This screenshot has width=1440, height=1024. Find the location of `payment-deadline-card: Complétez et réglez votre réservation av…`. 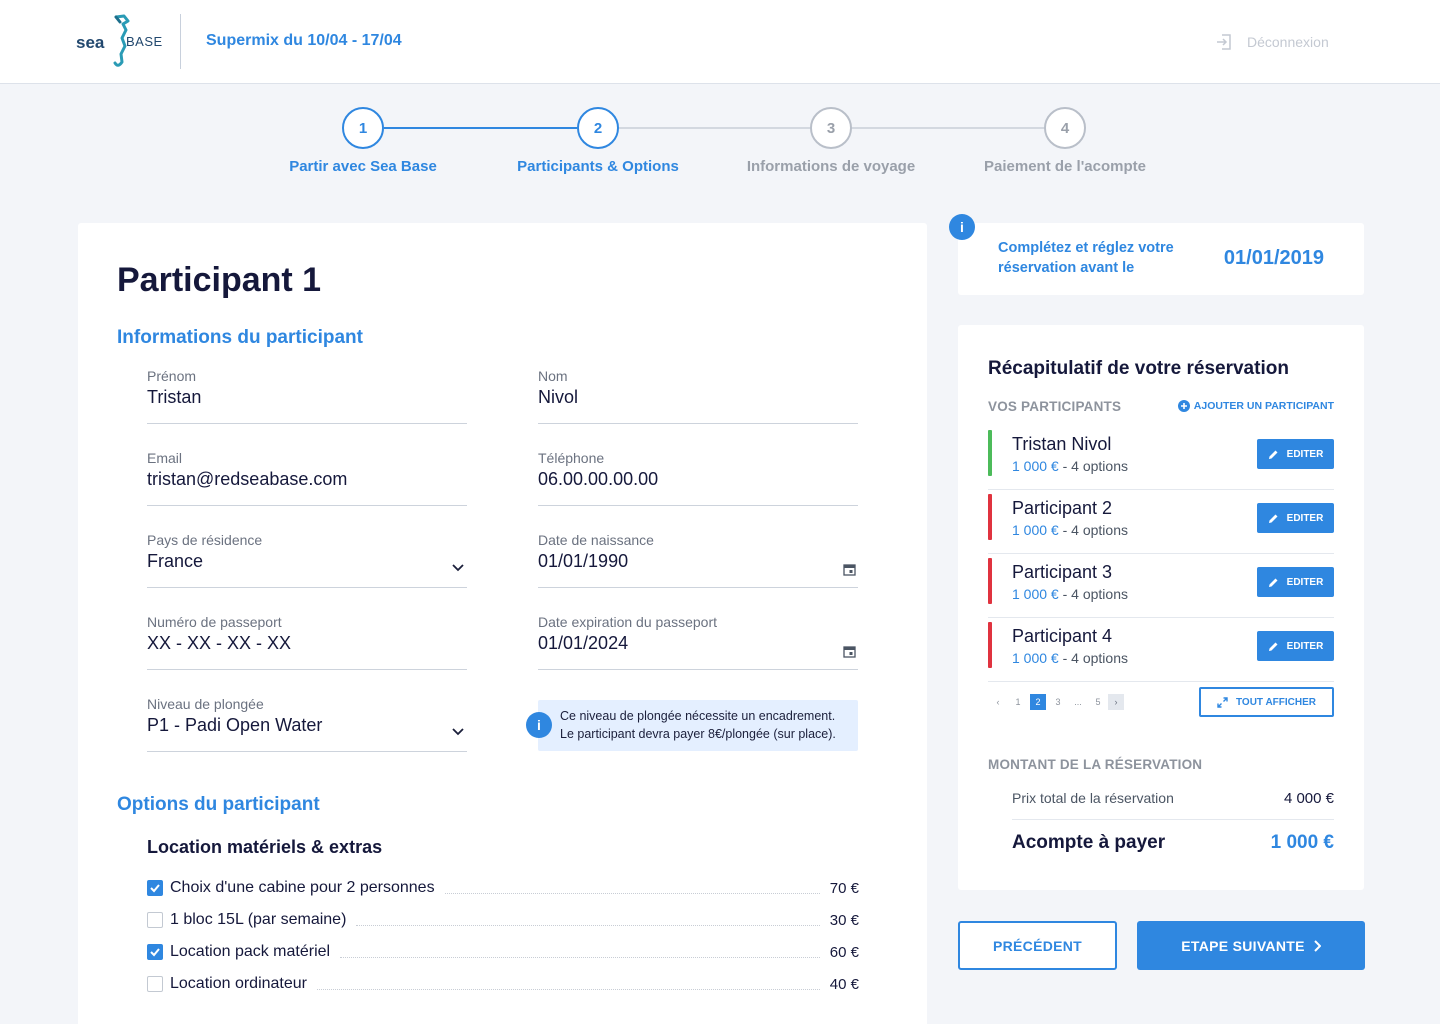

payment-deadline-card: Complétez et réglez votre réservation av… is located at coordinates (1161, 259).